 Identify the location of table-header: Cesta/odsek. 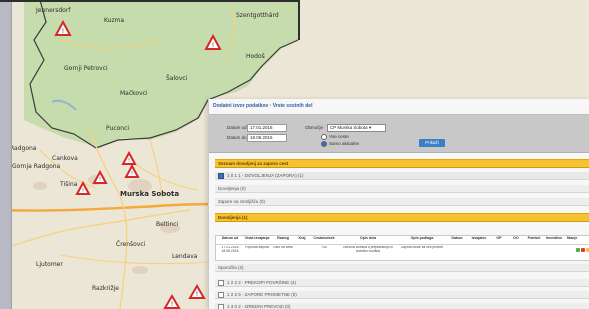
(324, 238).